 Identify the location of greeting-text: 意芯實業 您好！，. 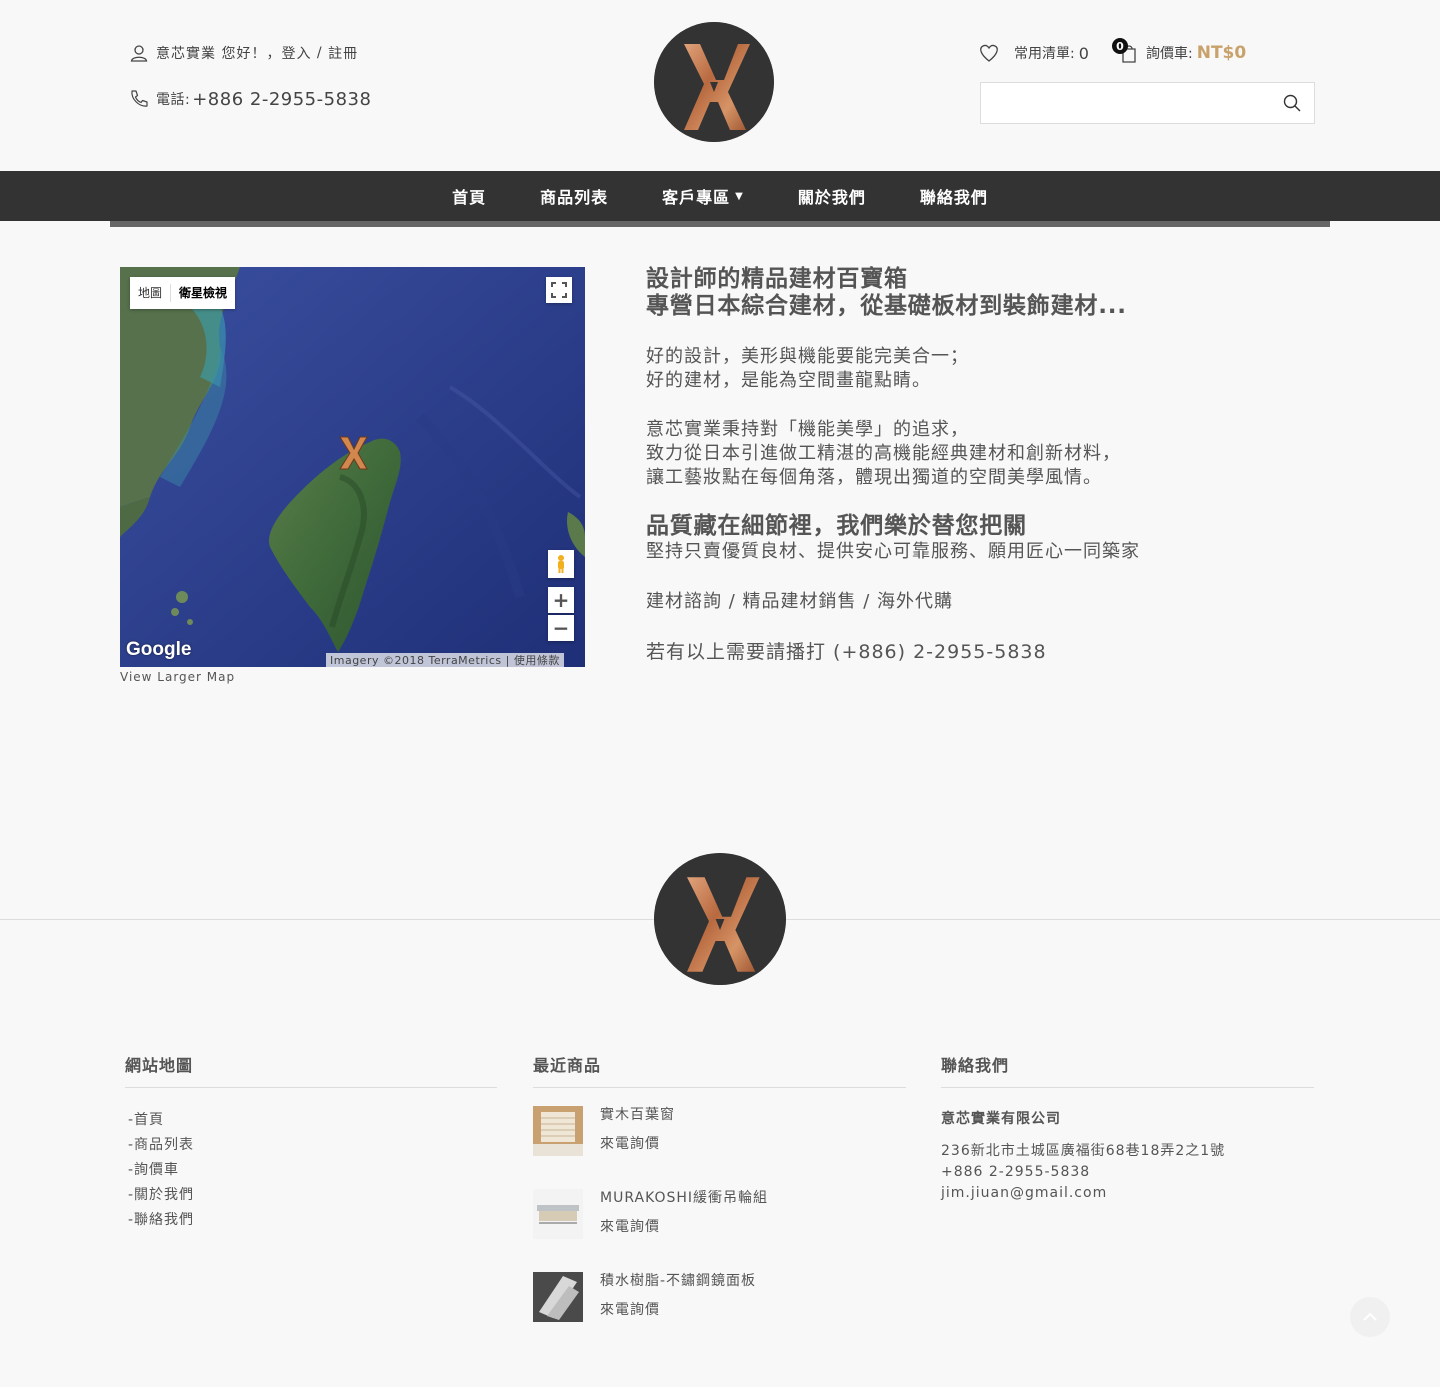
(219, 54).